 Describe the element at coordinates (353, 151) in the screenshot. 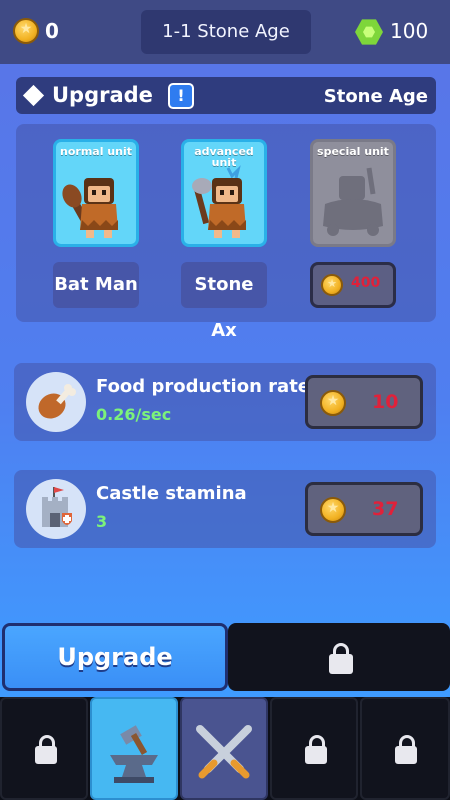

I see `unit-card-title: special unit` at that location.